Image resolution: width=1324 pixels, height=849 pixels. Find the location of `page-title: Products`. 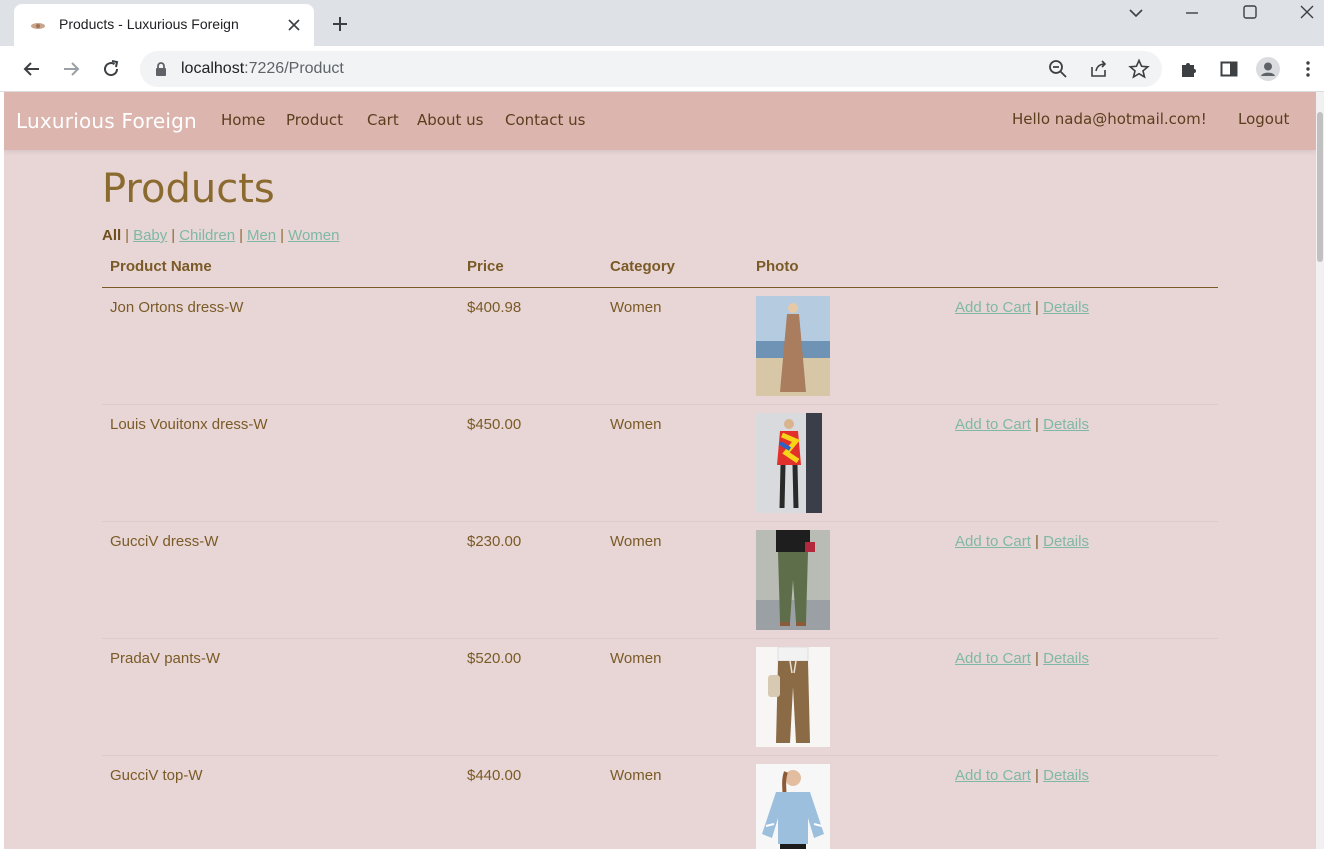

page-title: Products is located at coordinates (188, 189).